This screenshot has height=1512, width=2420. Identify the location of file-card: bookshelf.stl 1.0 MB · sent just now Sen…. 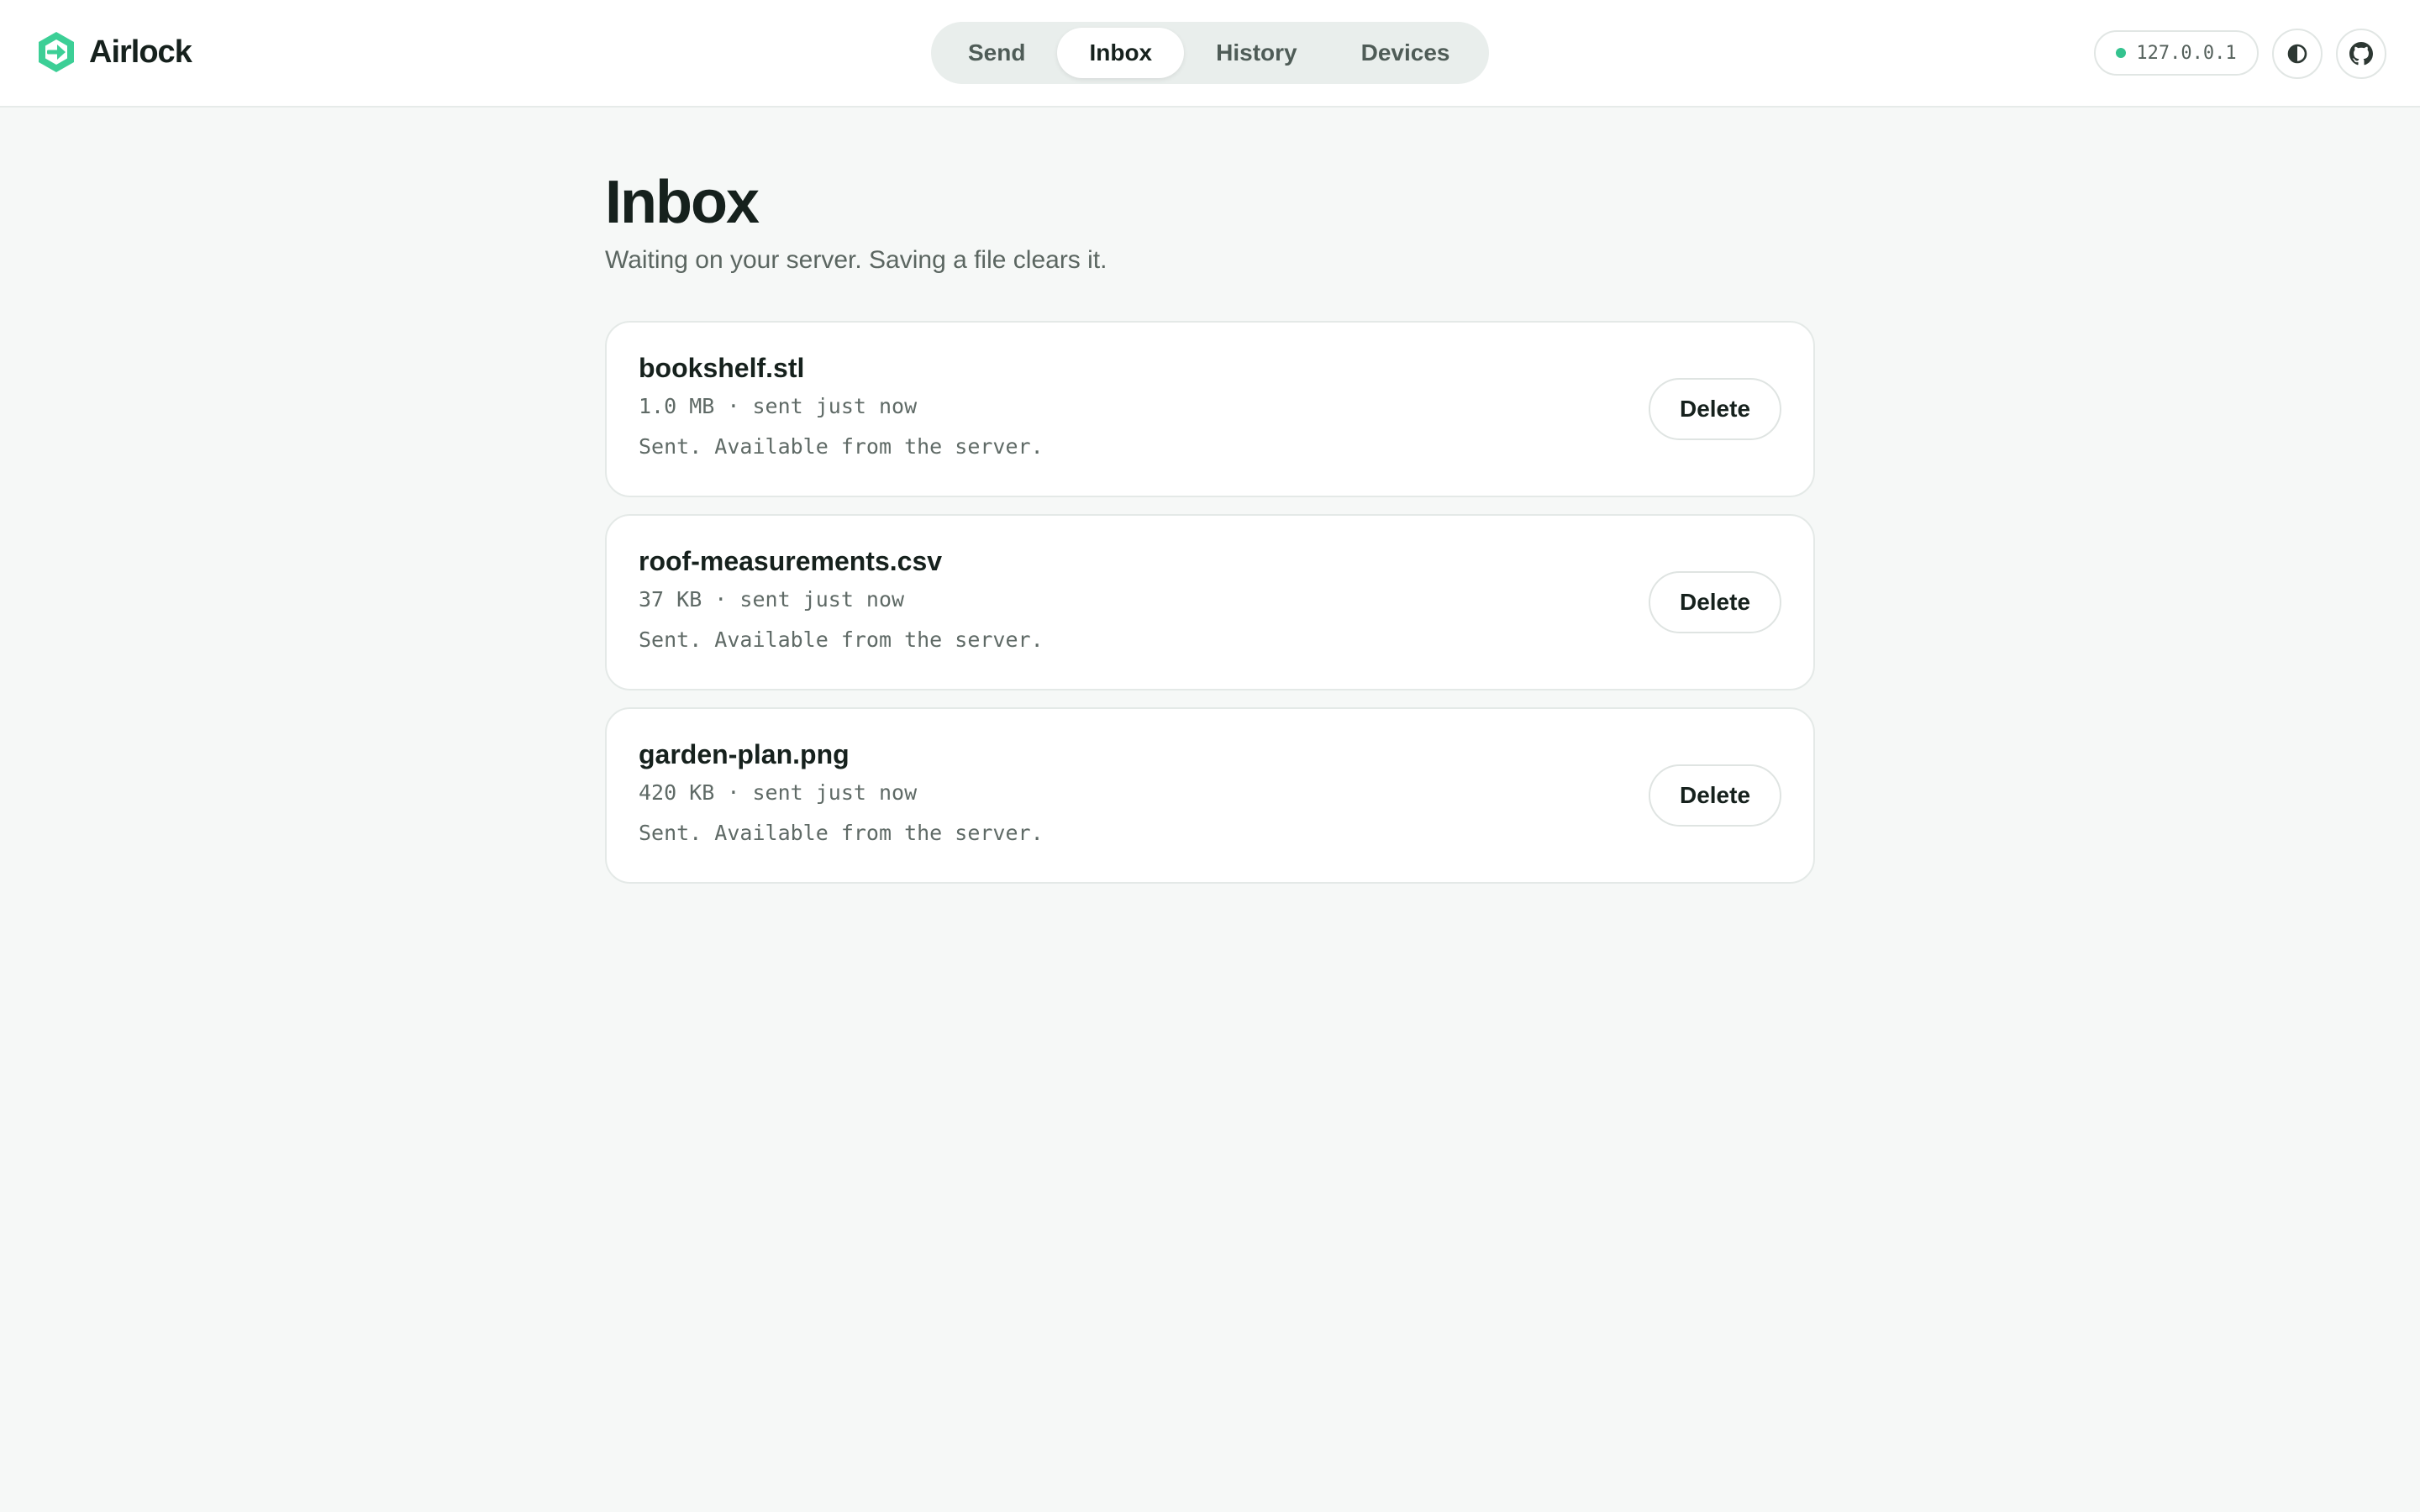
(1210, 409).